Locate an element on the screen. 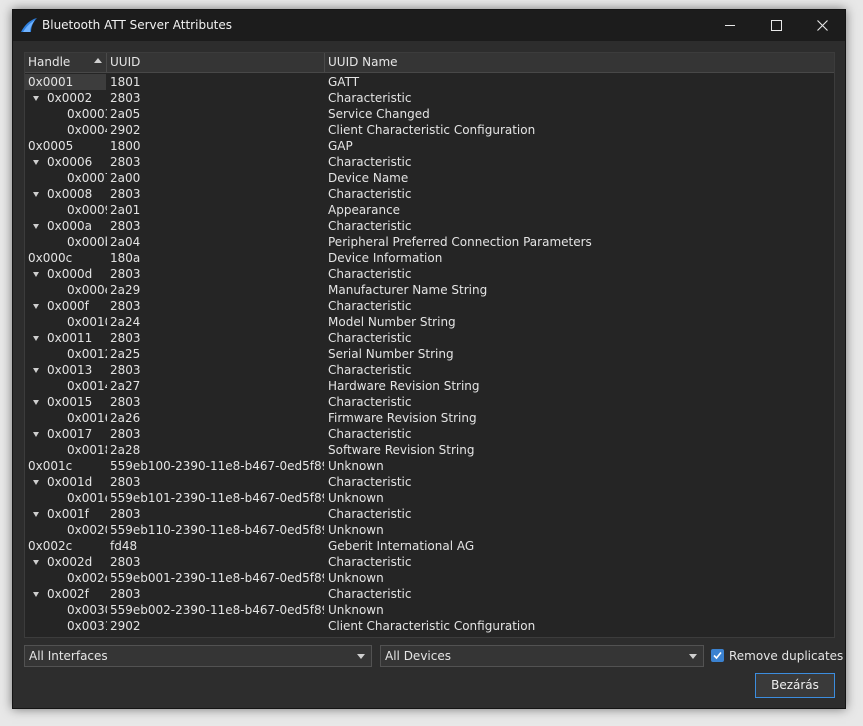 This screenshot has height=726, width=863. table-row: 0x0013 2803 Characteristic is located at coordinates (429, 370).